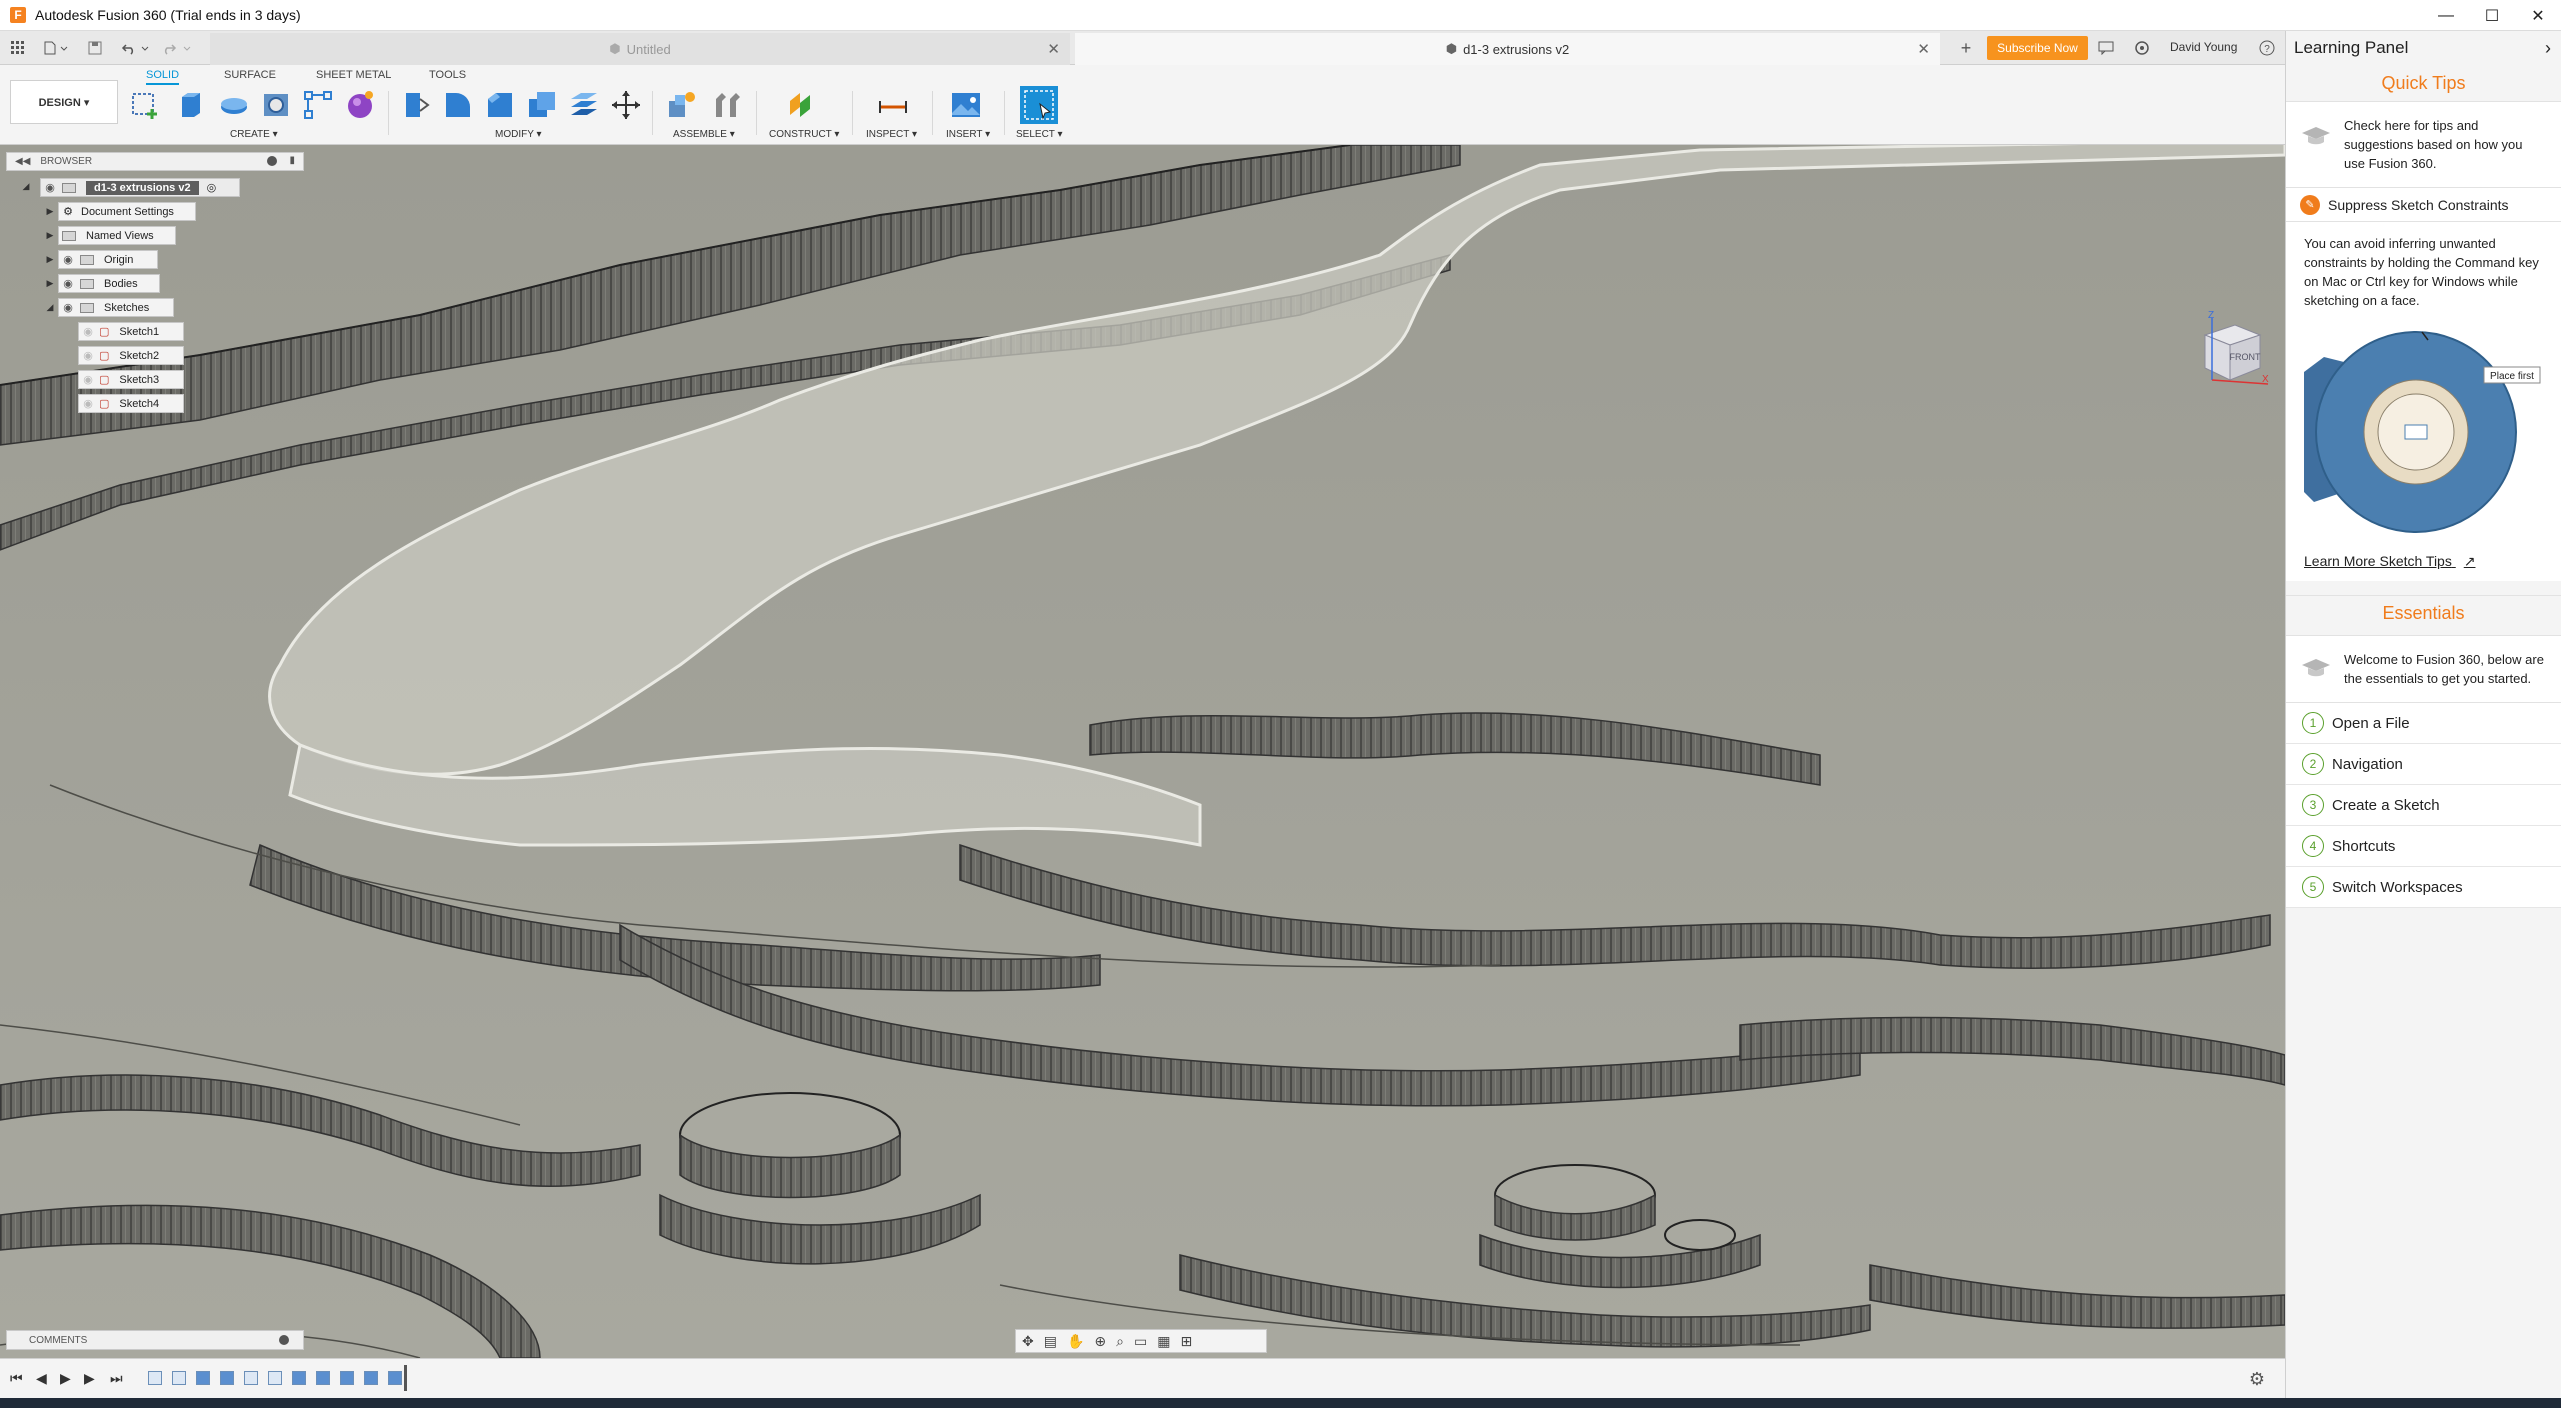  What do you see at coordinates (2142, 48) in the screenshot?
I see `job-status-icon` at bounding box center [2142, 48].